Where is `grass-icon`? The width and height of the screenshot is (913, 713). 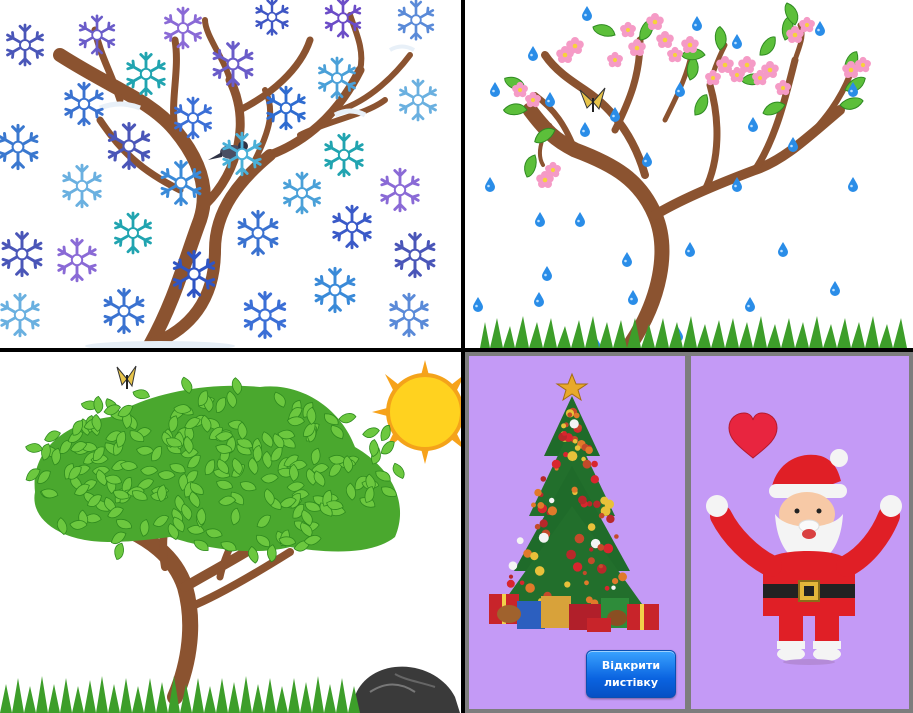 grass-icon is located at coordinates (693, 332).